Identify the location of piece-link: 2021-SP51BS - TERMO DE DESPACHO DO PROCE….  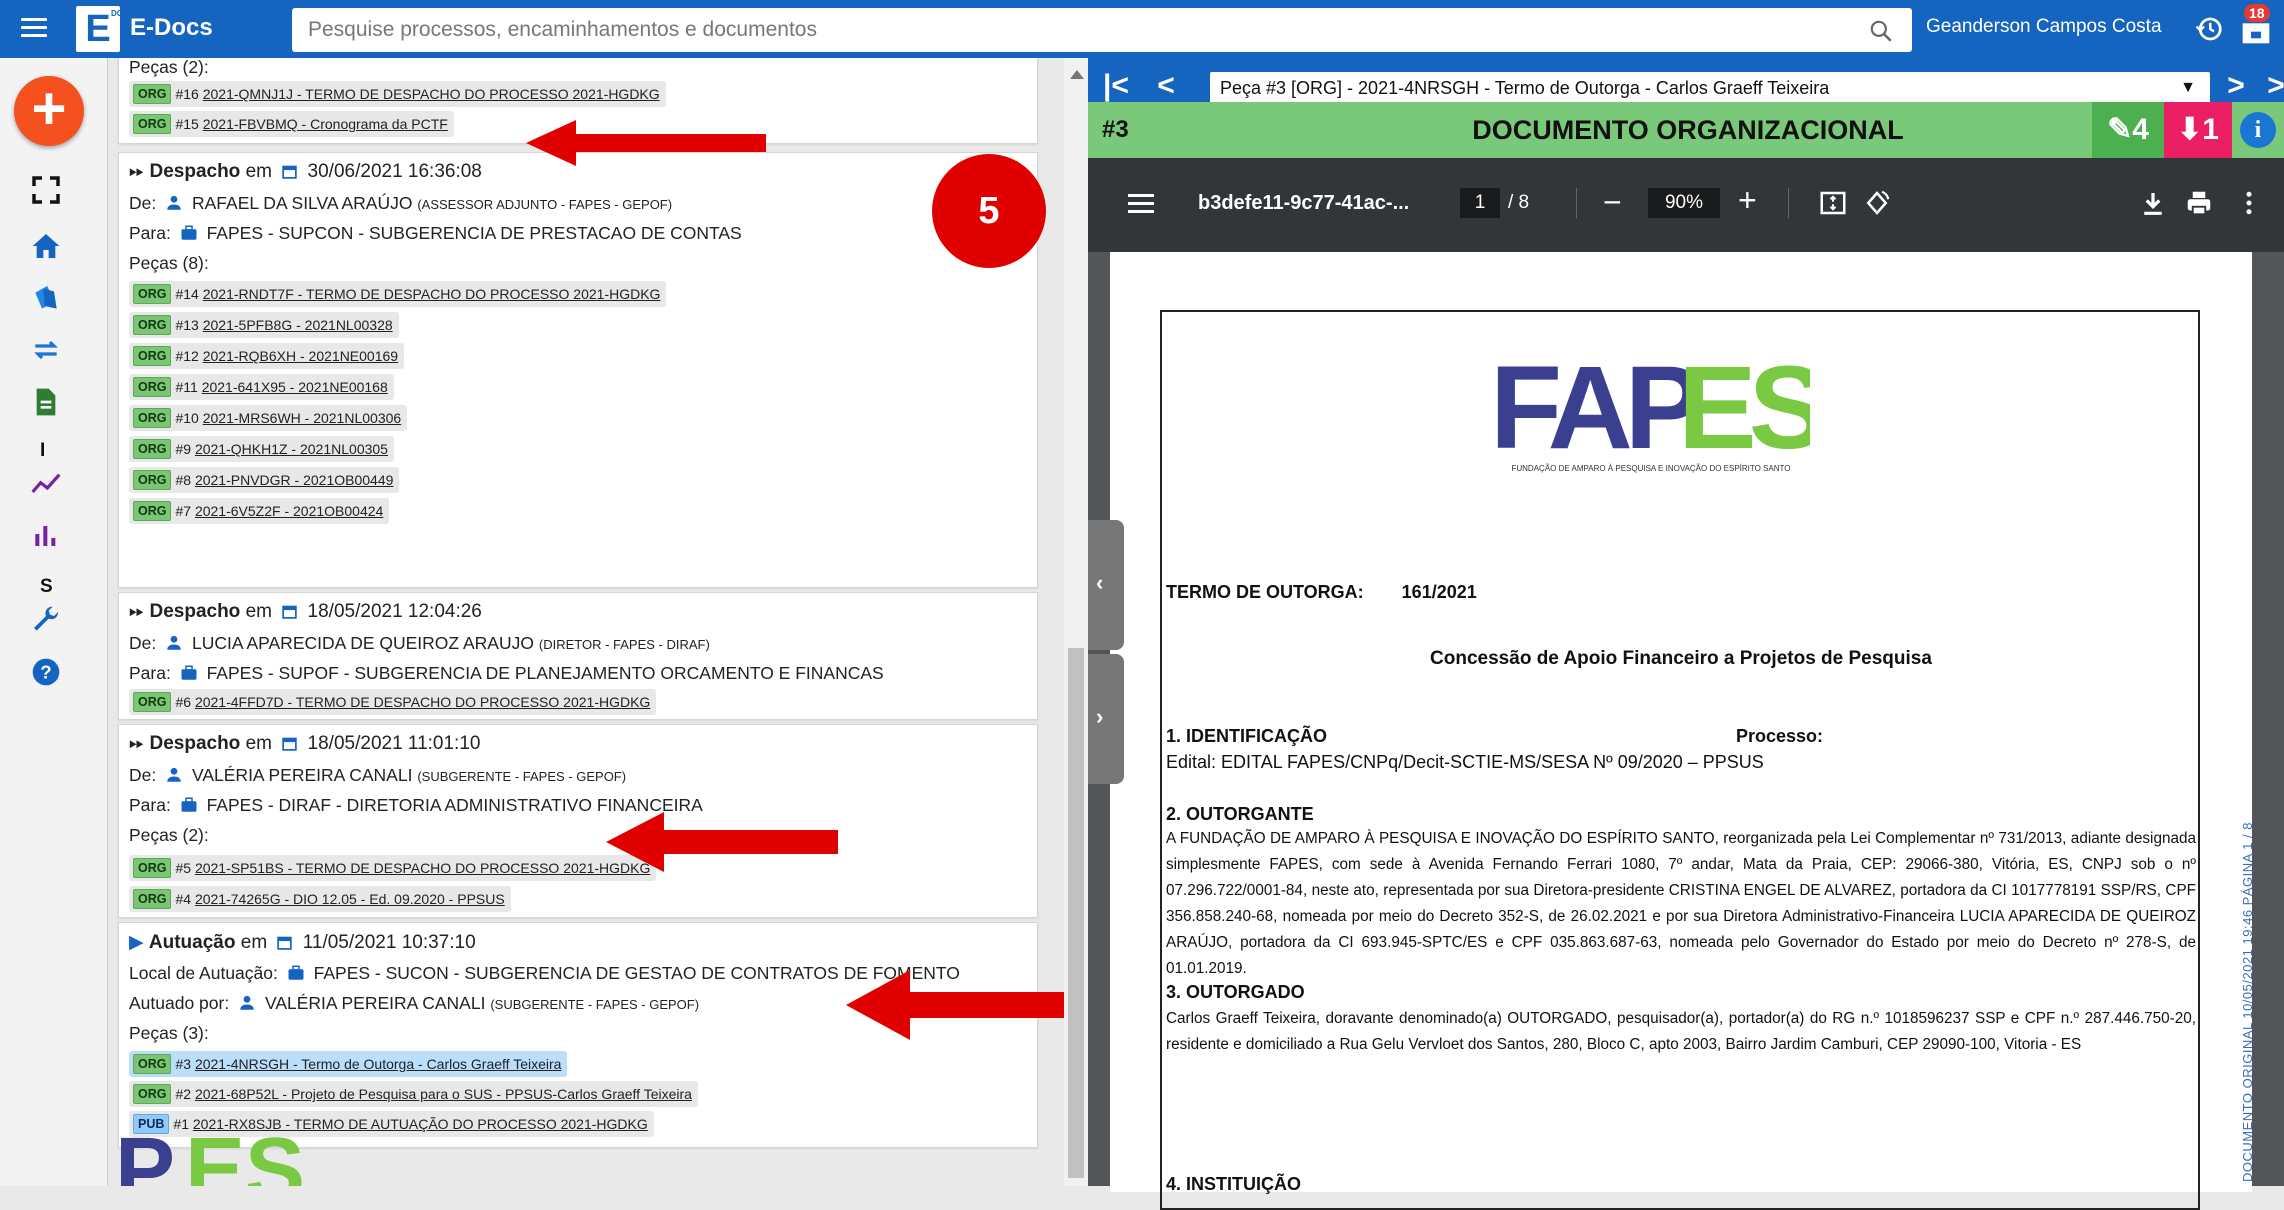
(422, 868).